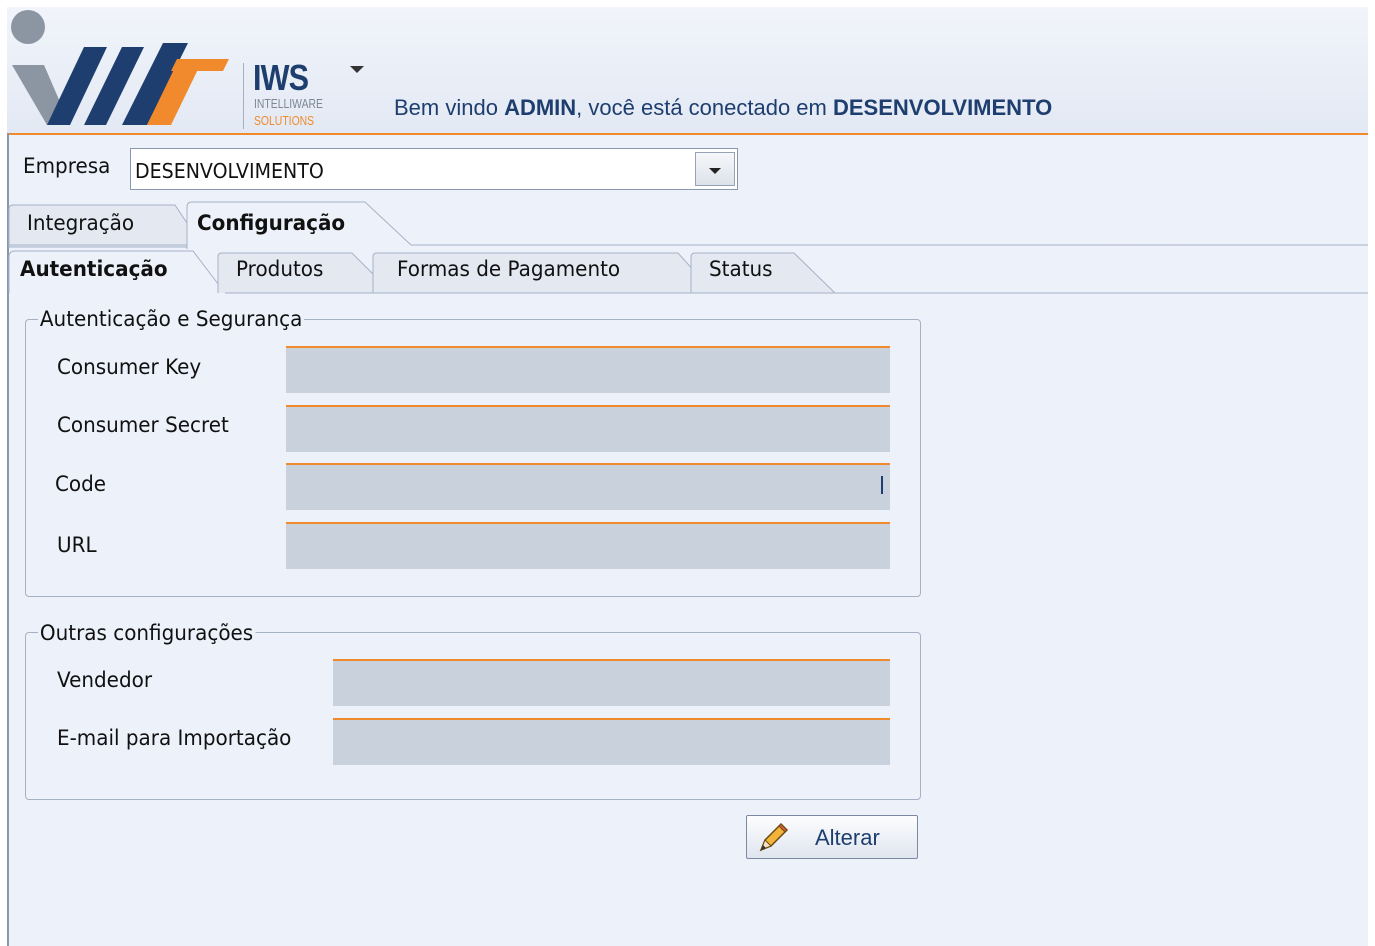 This screenshot has height=946, width=1375. I want to click on chevron-down-icon, so click(715, 171).